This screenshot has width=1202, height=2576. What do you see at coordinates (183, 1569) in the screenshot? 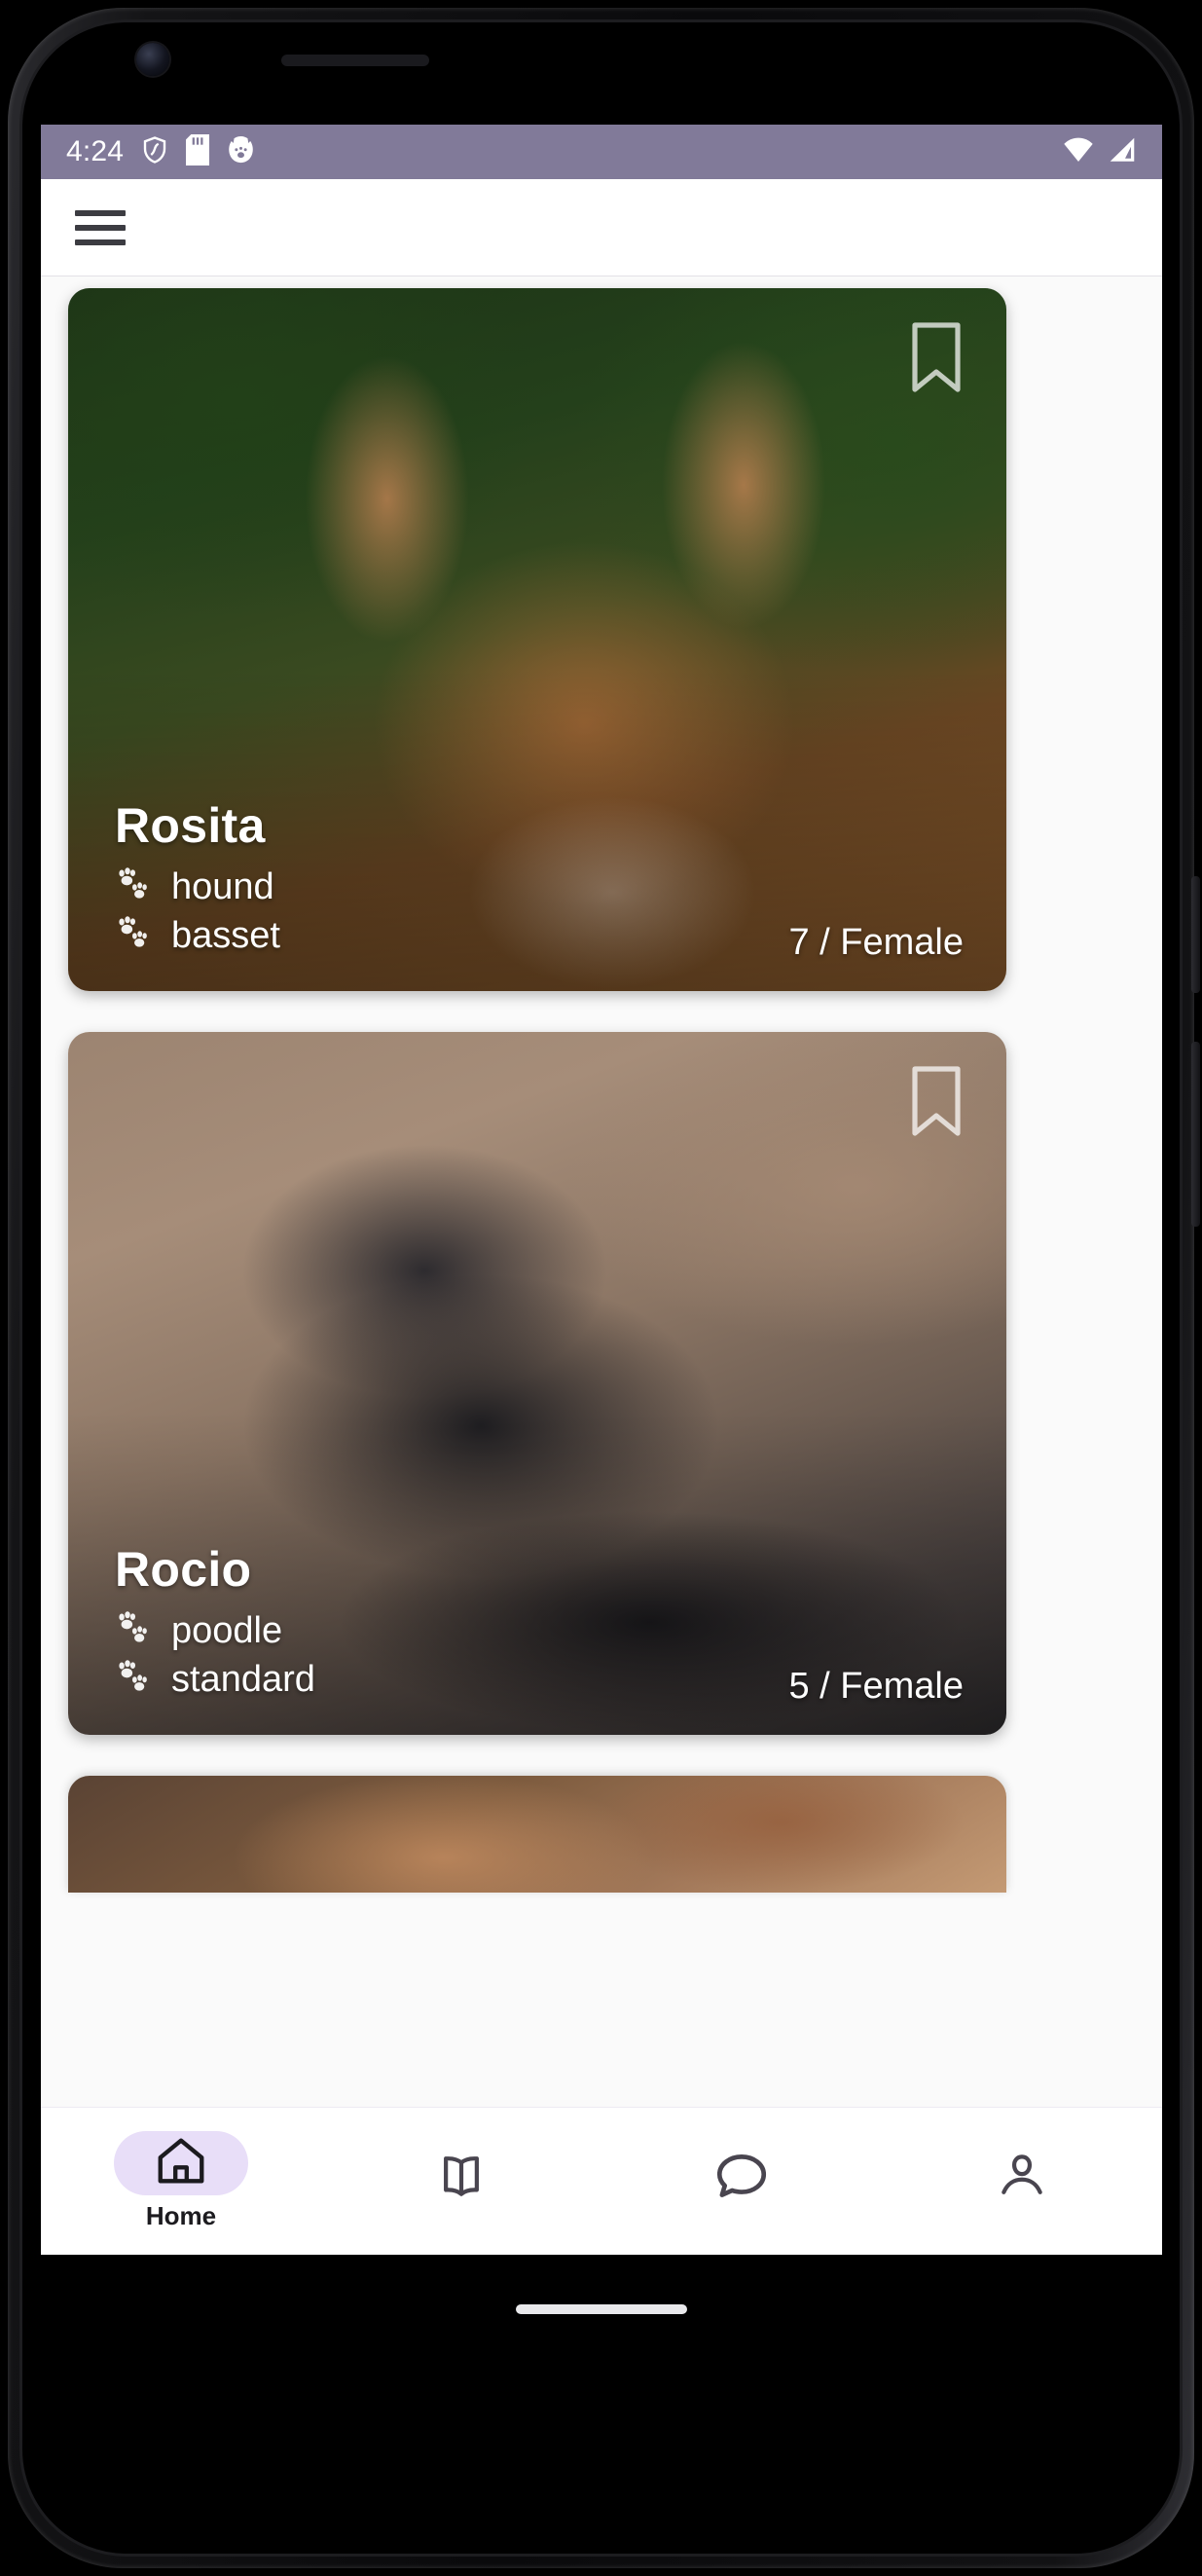
I see `pet-name: Rocio` at bounding box center [183, 1569].